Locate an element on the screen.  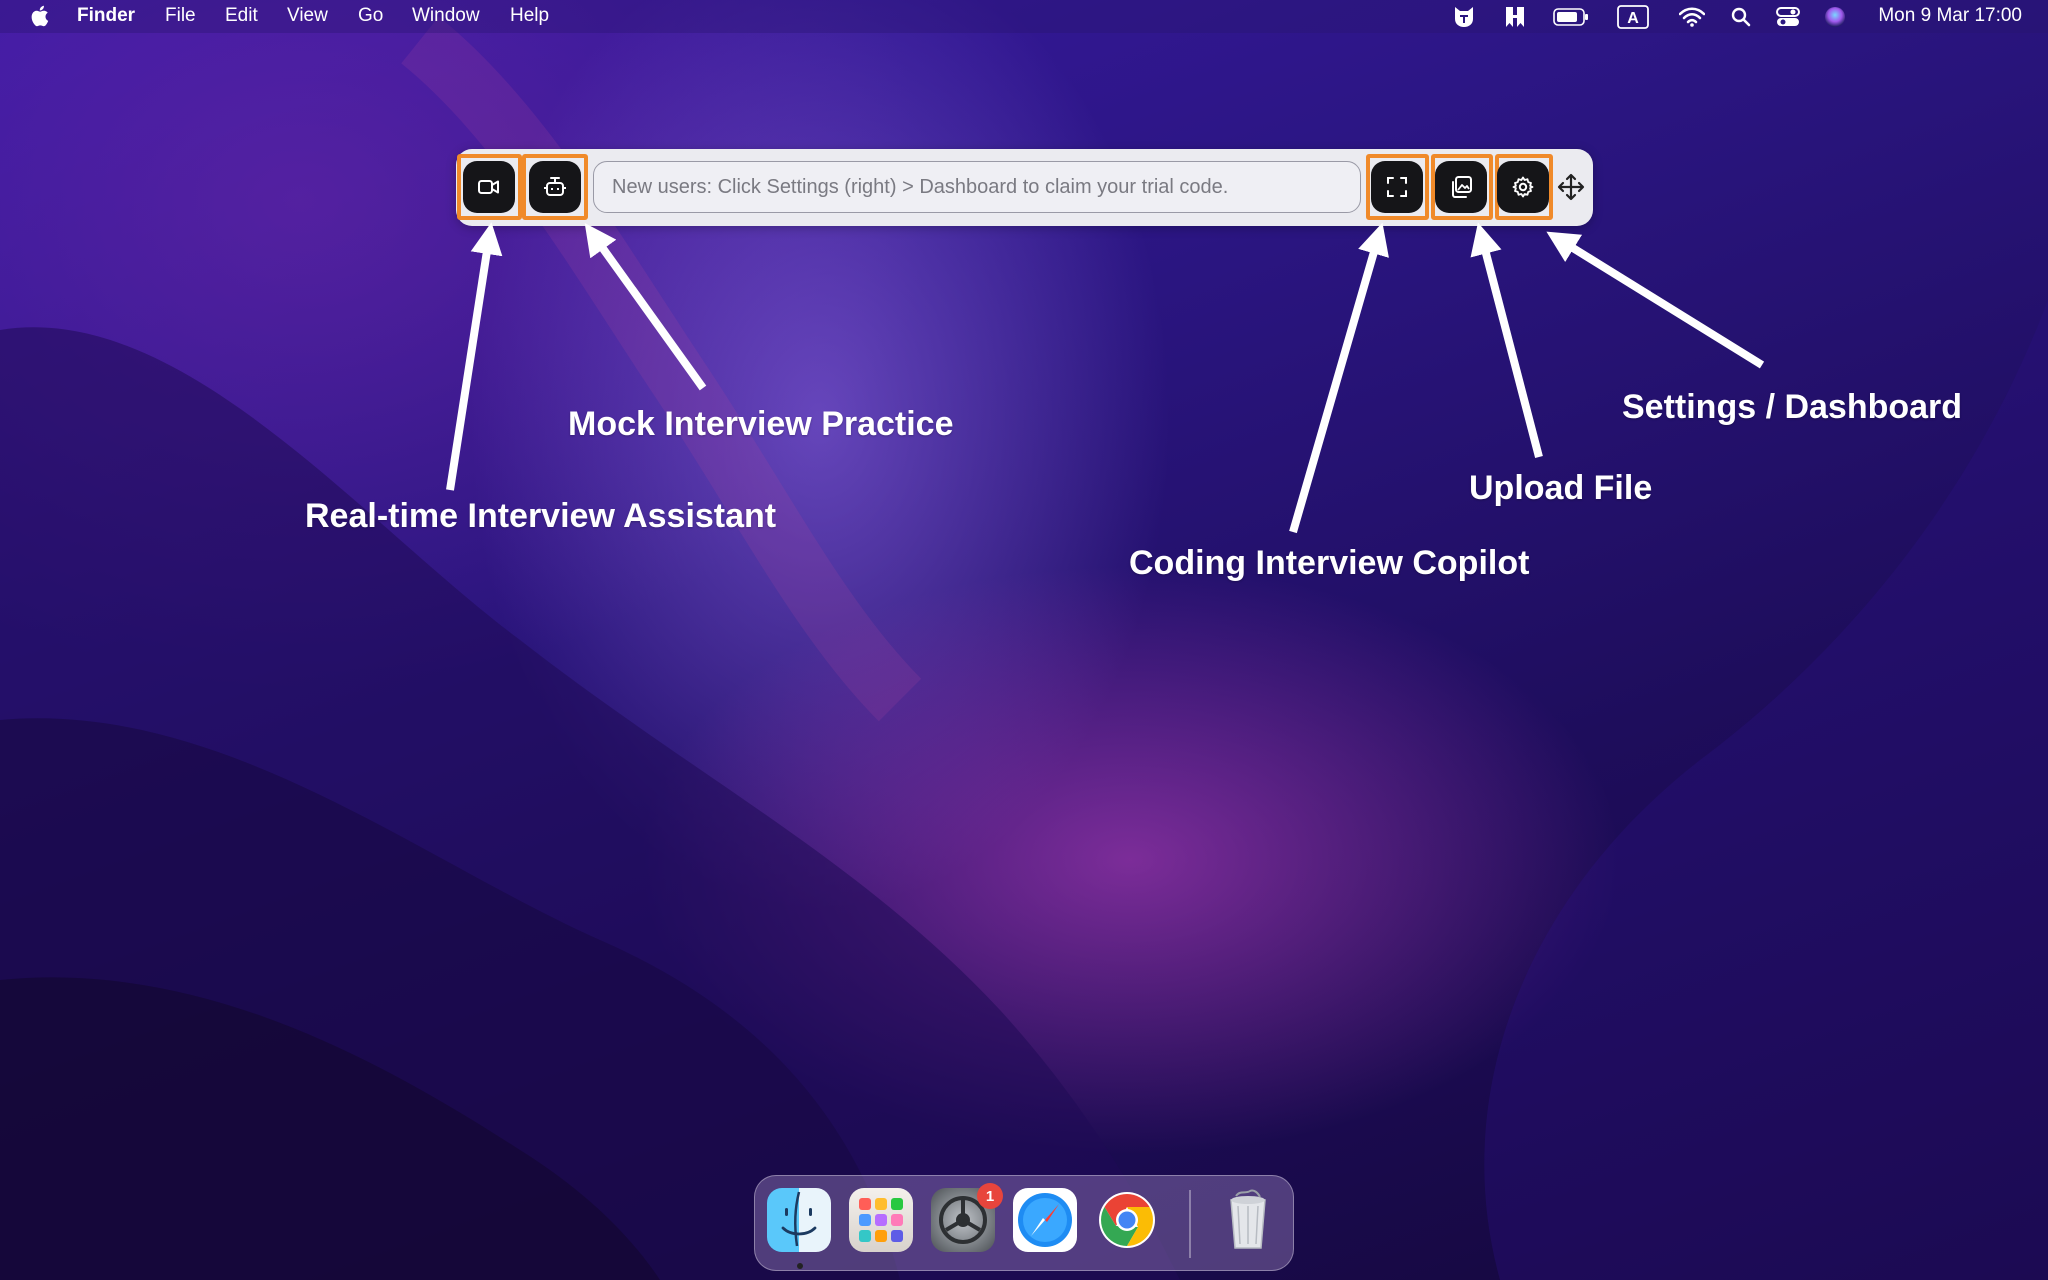
mock-interview-button is located at coordinates (555, 187).